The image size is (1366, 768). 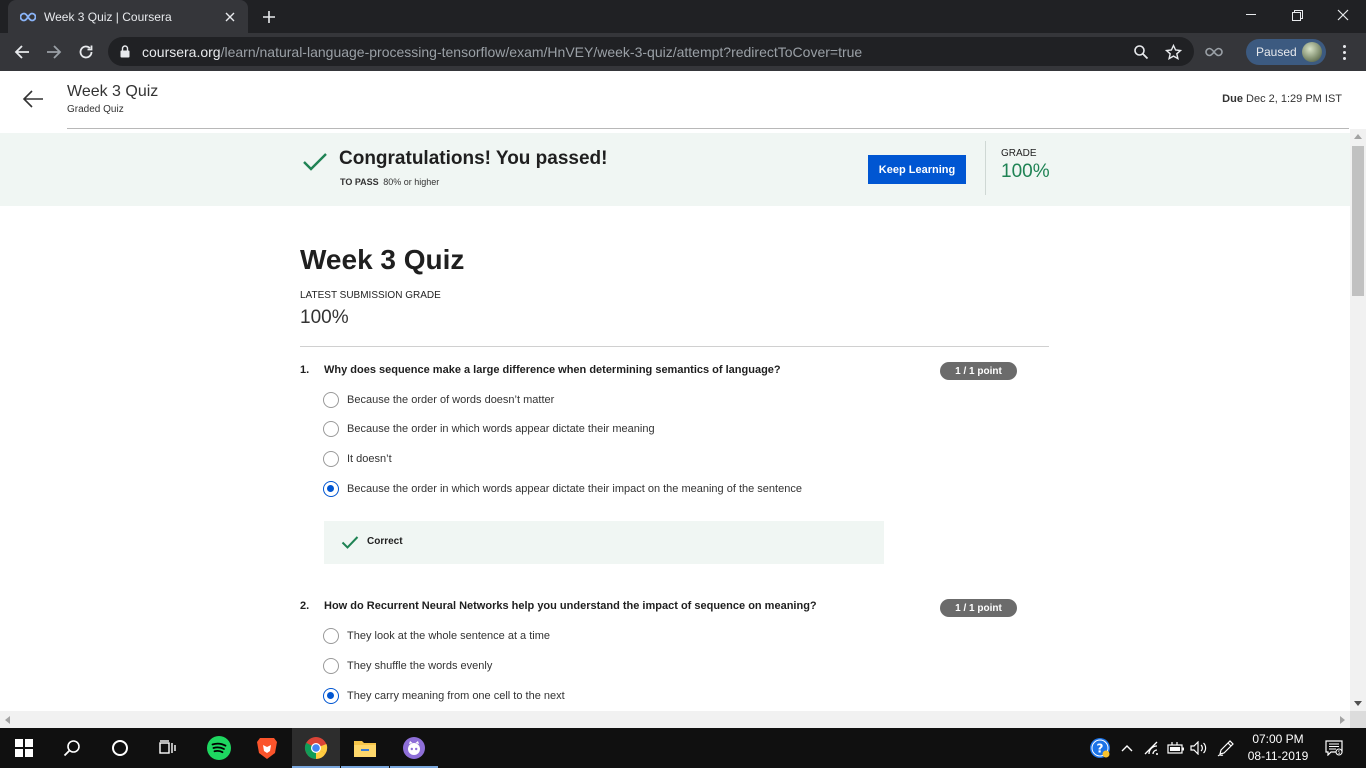 What do you see at coordinates (674, 346) in the screenshot?
I see `divider` at bounding box center [674, 346].